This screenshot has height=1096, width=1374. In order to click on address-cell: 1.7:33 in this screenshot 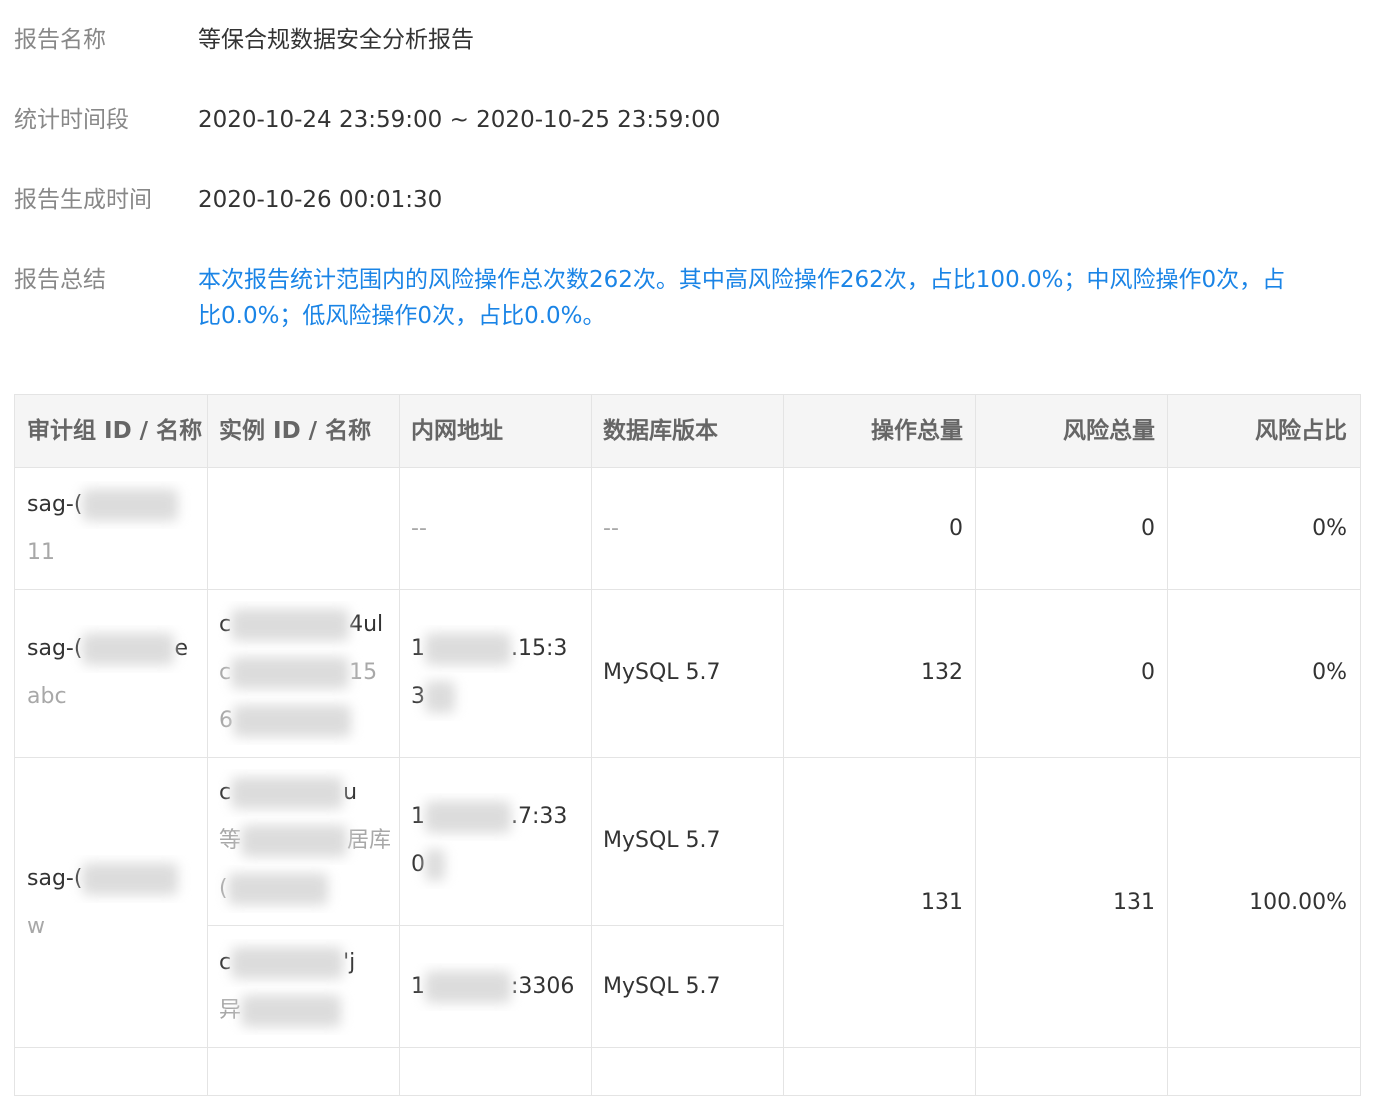, I will do `click(495, 817)`.